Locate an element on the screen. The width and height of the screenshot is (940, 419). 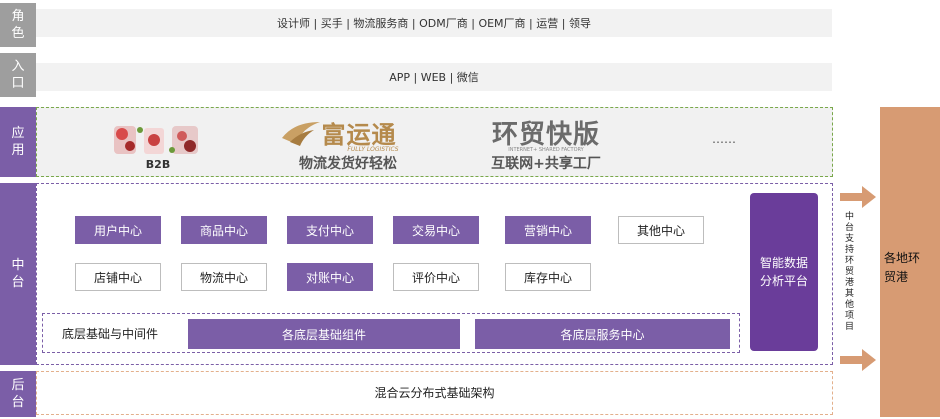
b2b-logo: B2B is located at coordinates (158, 145).